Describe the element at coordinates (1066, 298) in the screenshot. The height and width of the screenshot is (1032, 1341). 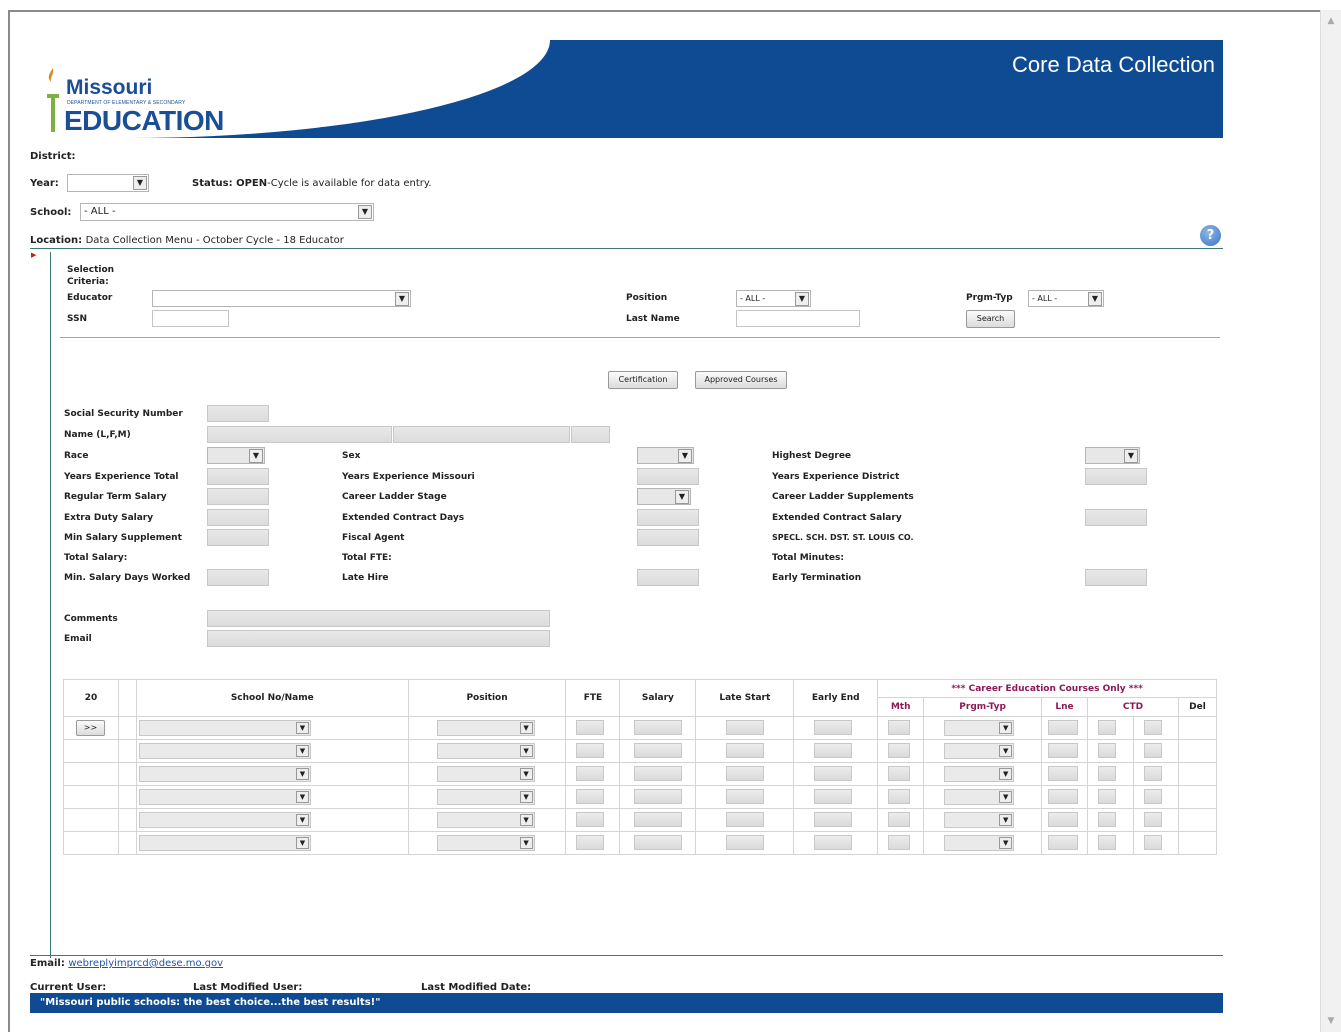
I see `prgm-typ-select: - ALL - ▼` at that location.